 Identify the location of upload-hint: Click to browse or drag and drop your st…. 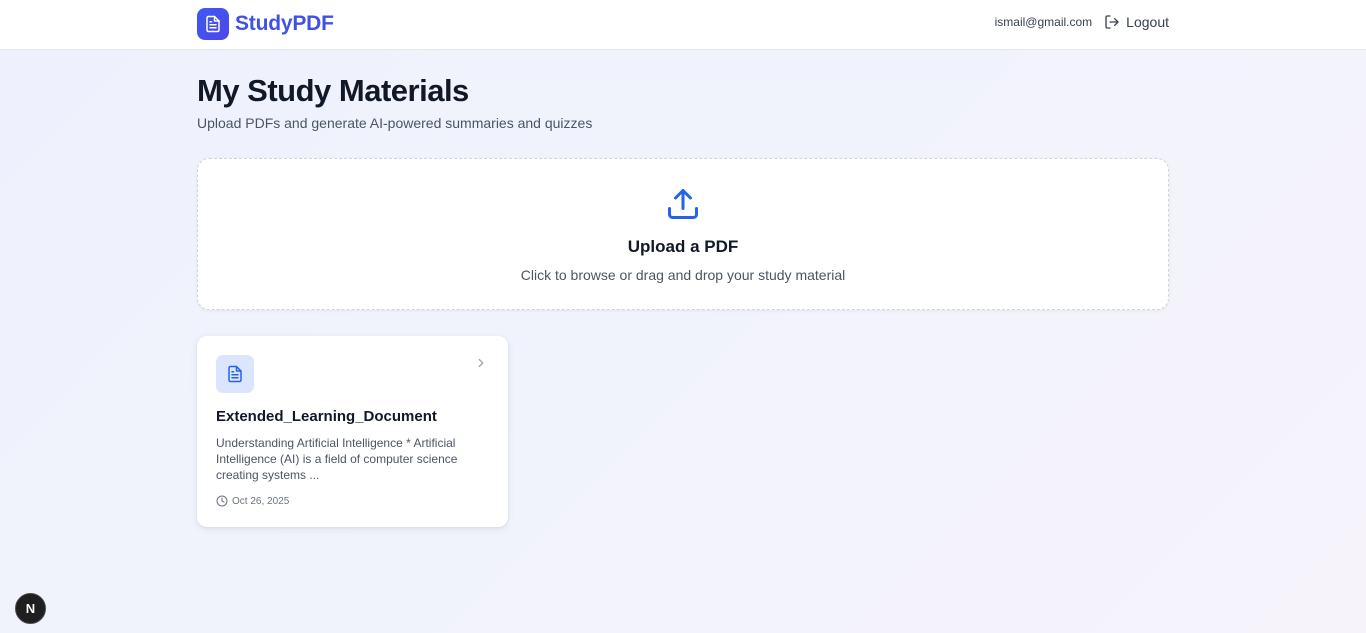
(683, 275).